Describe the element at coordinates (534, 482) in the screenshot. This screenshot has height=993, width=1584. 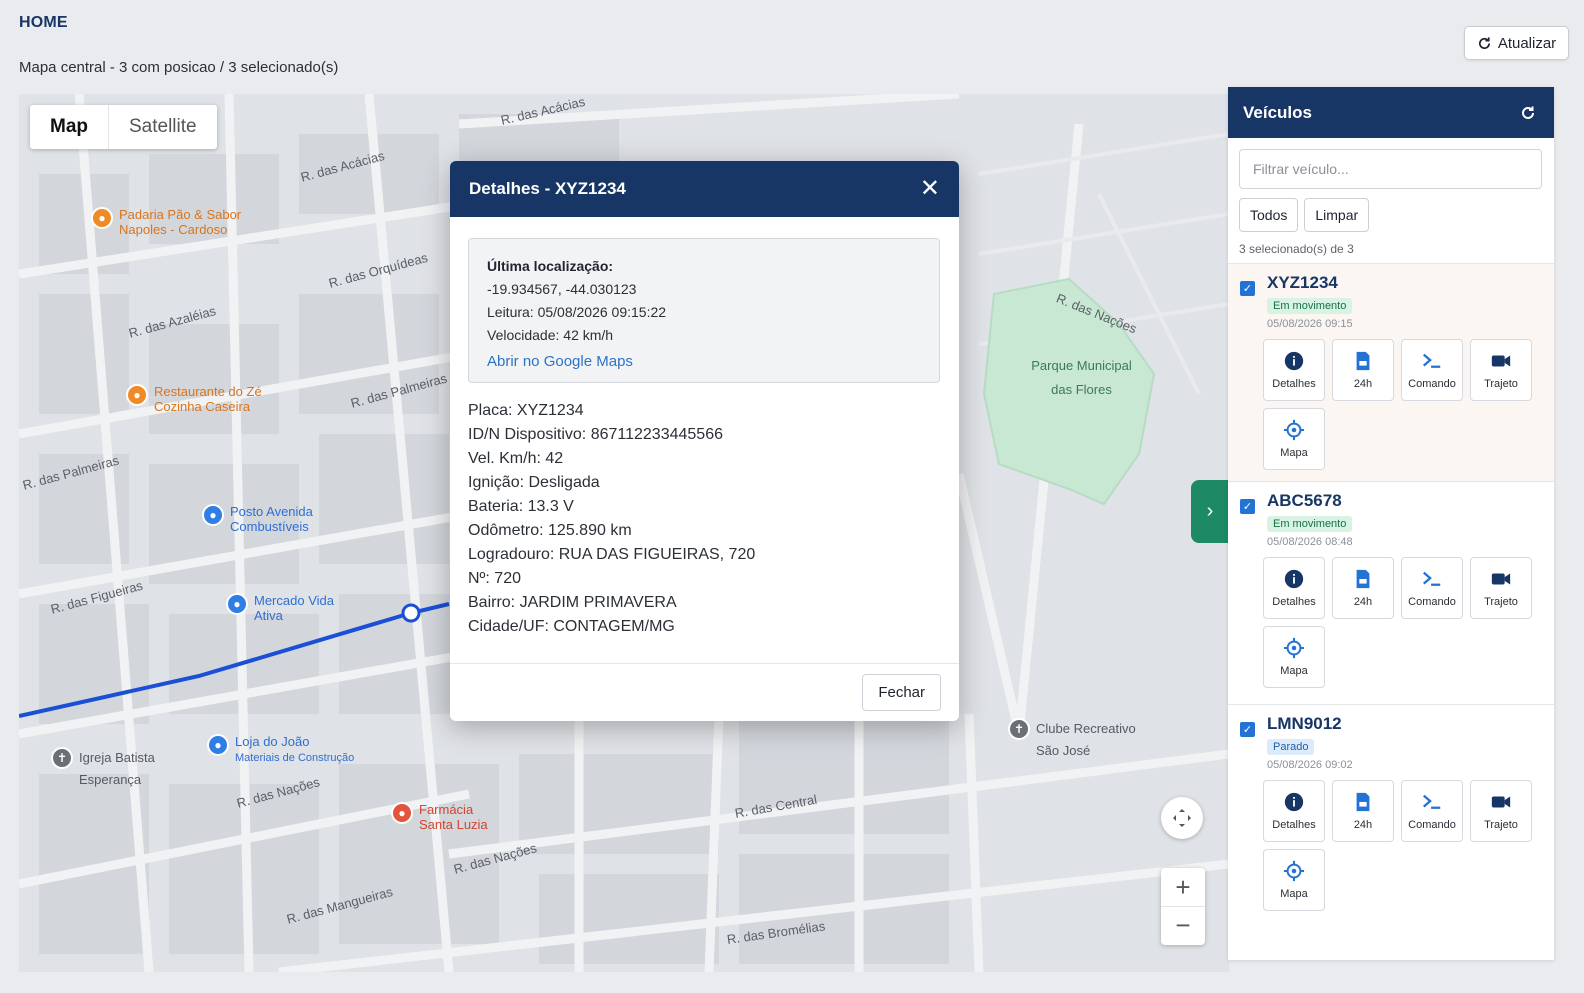
I see `detail-ignition: Ignição: Desligada` at that location.